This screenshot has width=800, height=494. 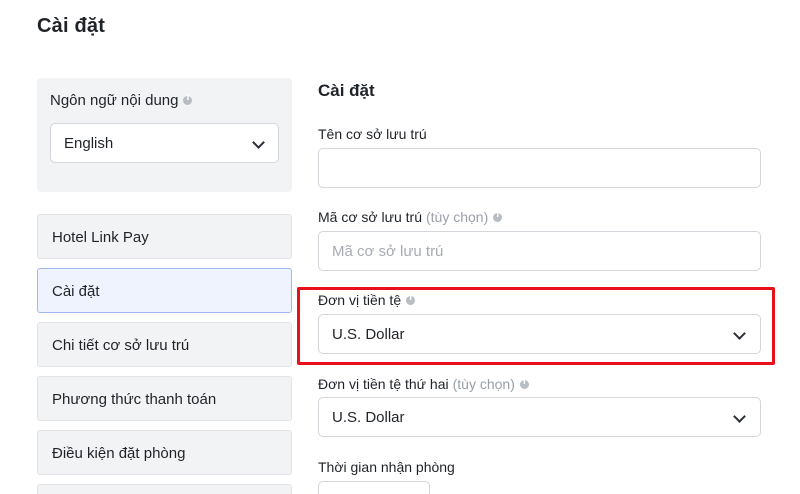 I want to click on sidebar-item-booking-conditions: Điều kiện đặt phòng, so click(x=164, y=452).